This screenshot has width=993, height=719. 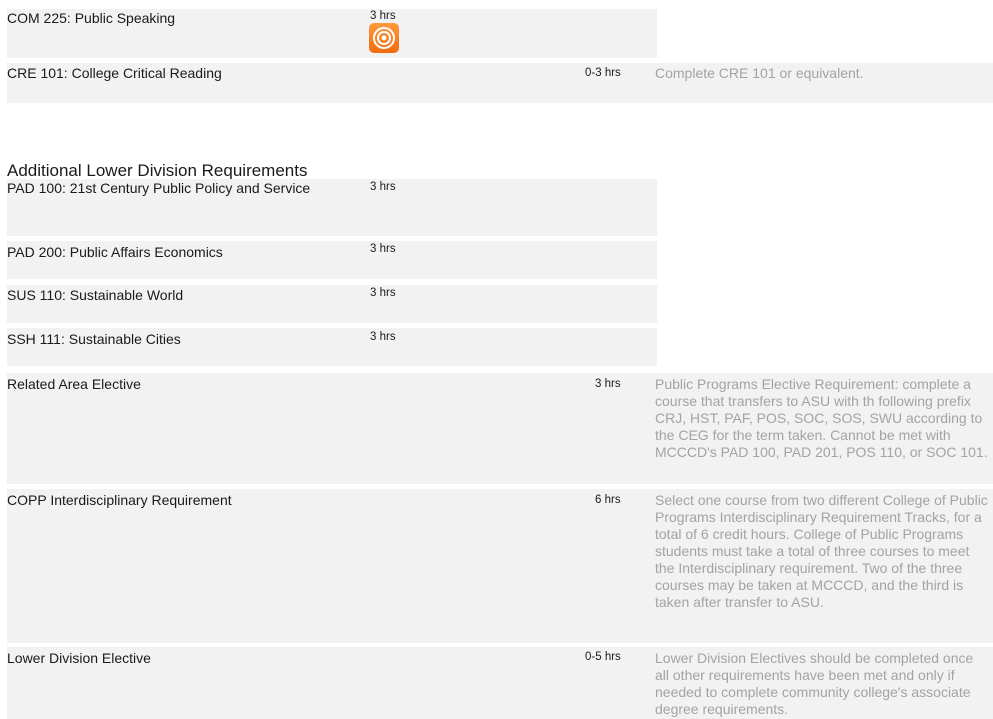 I want to click on course-hours: 0-3 hrs, so click(x=603, y=73).